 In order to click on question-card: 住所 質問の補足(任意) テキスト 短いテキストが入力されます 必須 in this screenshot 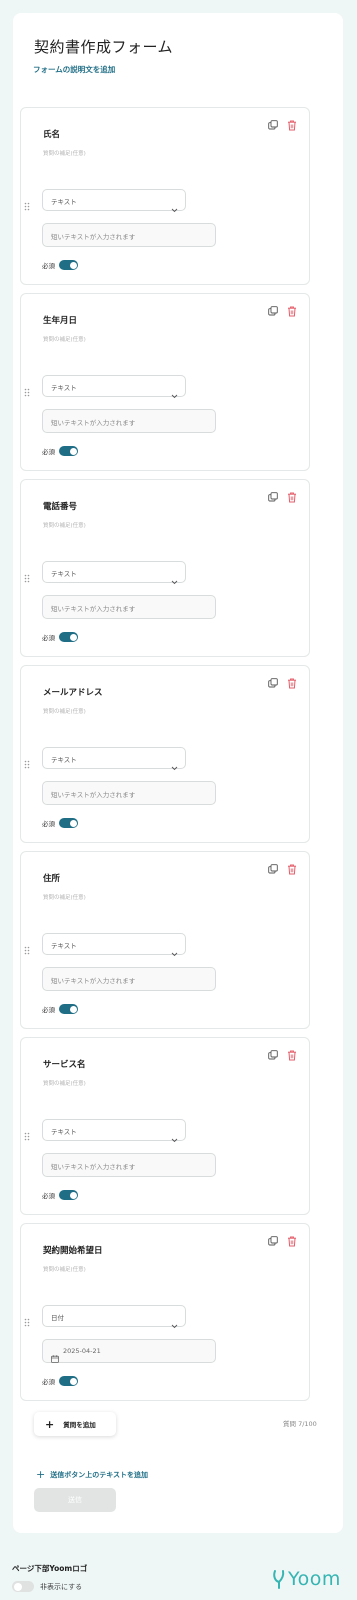, I will do `click(165, 940)`.